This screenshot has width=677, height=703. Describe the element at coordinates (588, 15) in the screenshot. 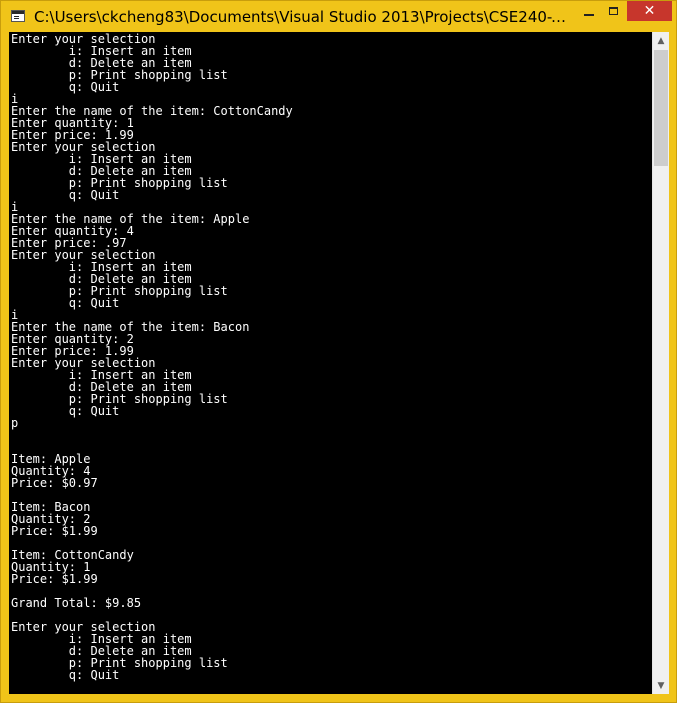

I see `minimize-icon` at that location.